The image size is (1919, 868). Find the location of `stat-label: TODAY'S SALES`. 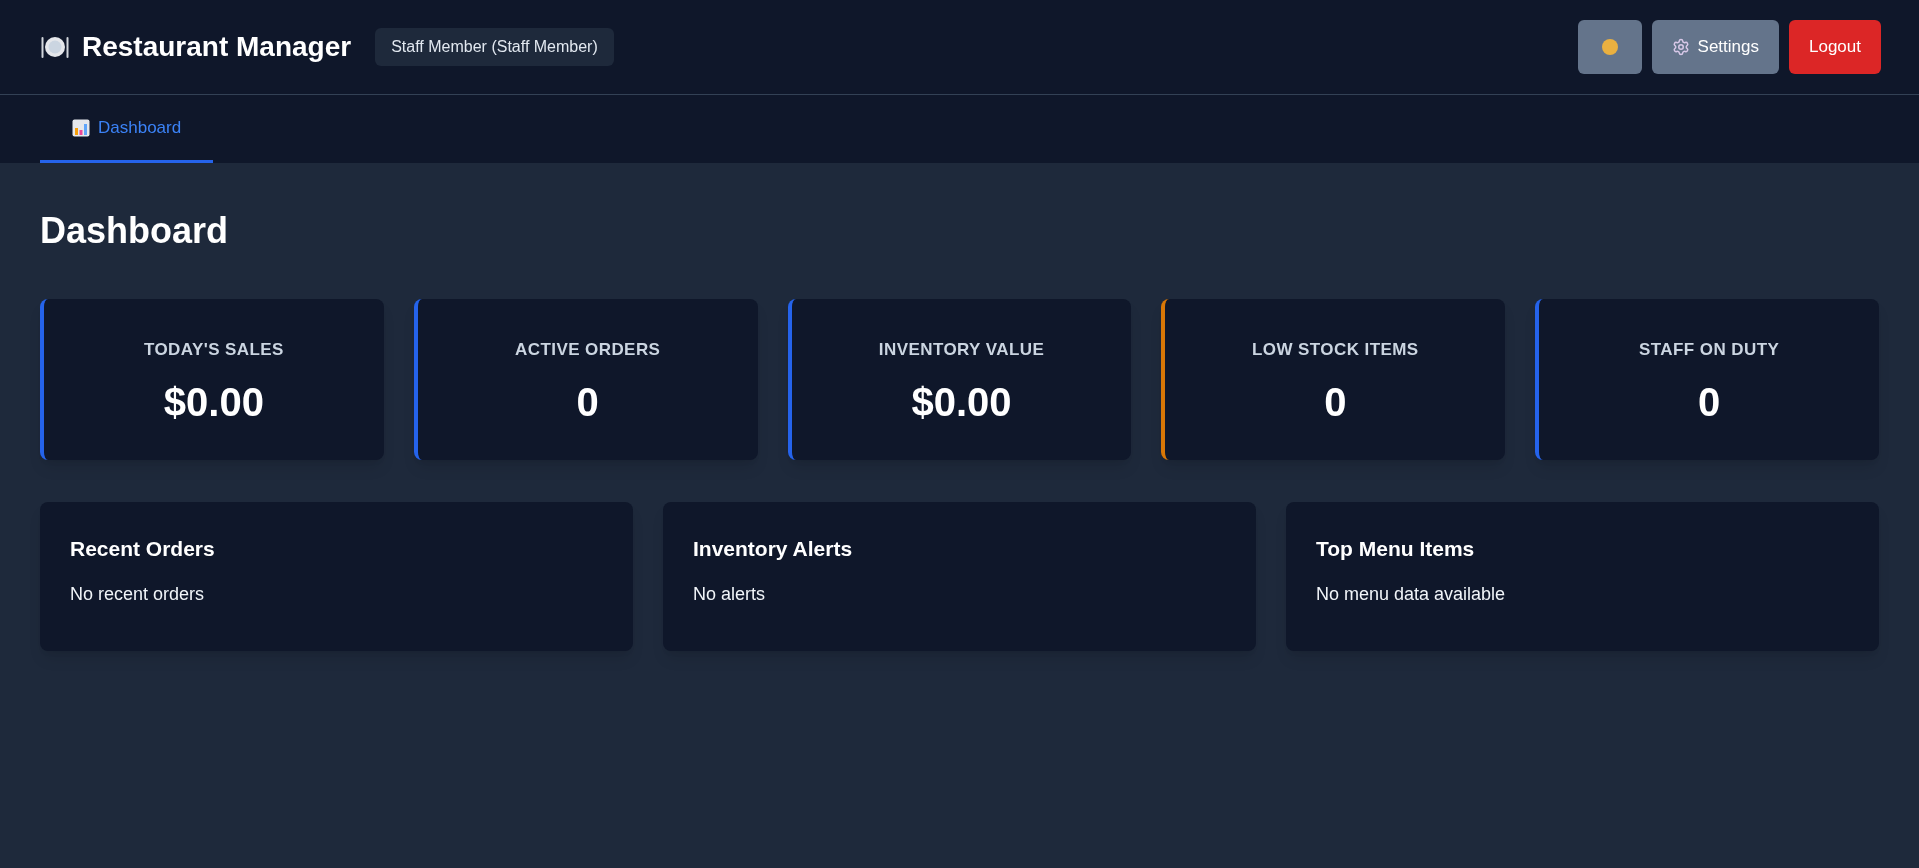

stat-label: TODAY'S SALES is located at coordinates (213, 349).